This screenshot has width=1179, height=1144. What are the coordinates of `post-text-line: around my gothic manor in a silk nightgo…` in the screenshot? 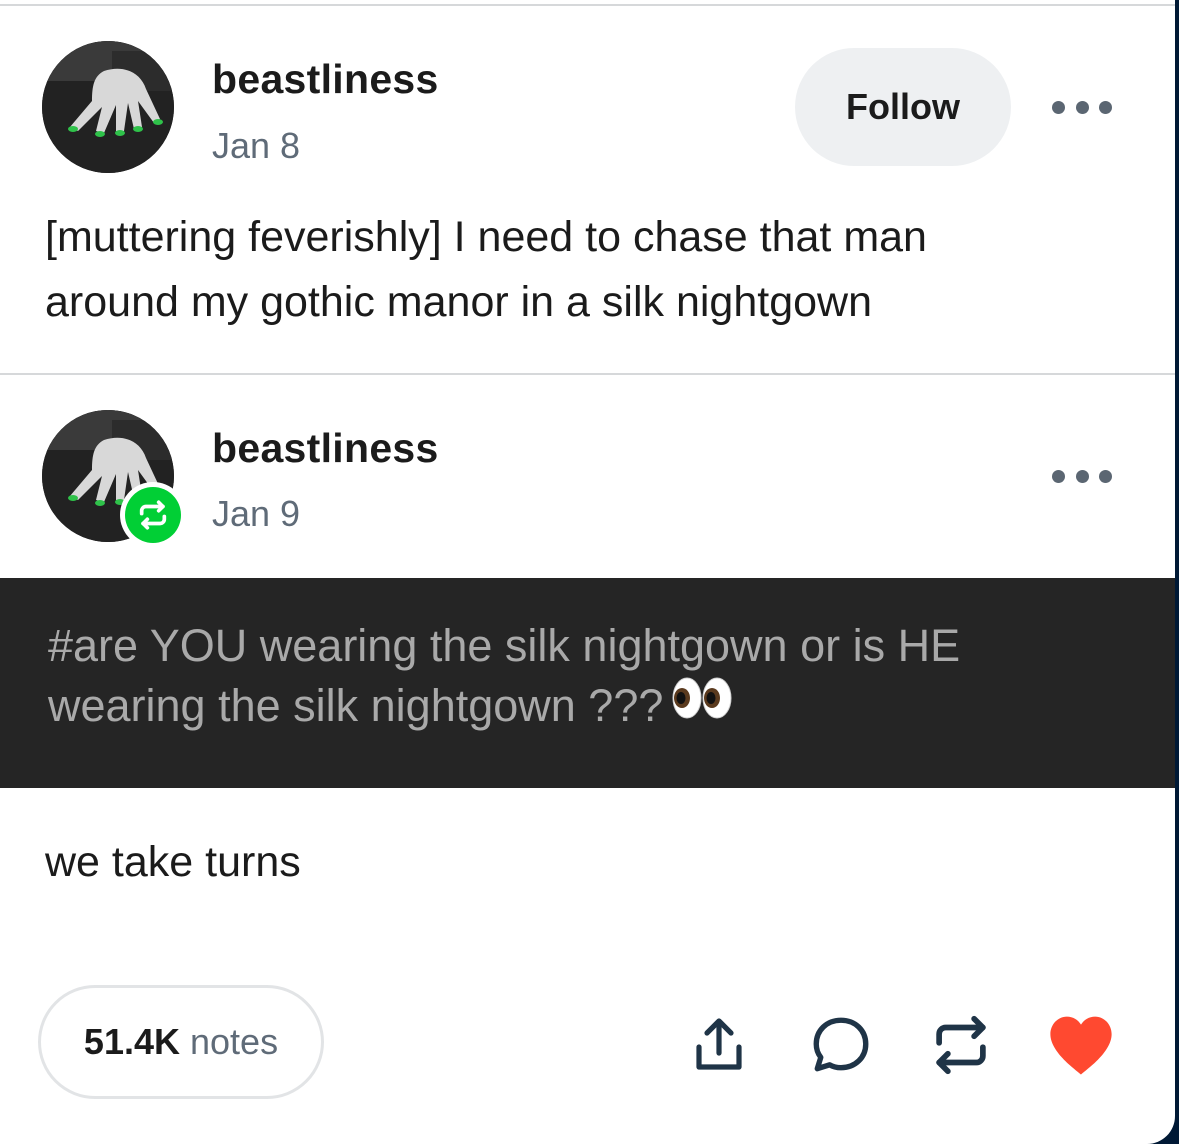 It's located at (458, 302).